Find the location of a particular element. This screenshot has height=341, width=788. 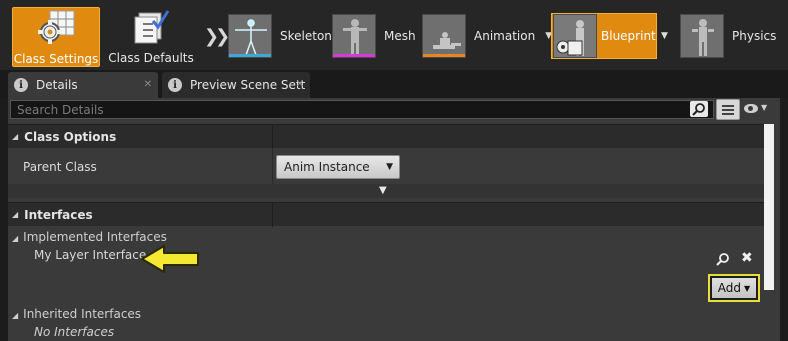

category-title: Class Options is located at coordinates (70, 136).